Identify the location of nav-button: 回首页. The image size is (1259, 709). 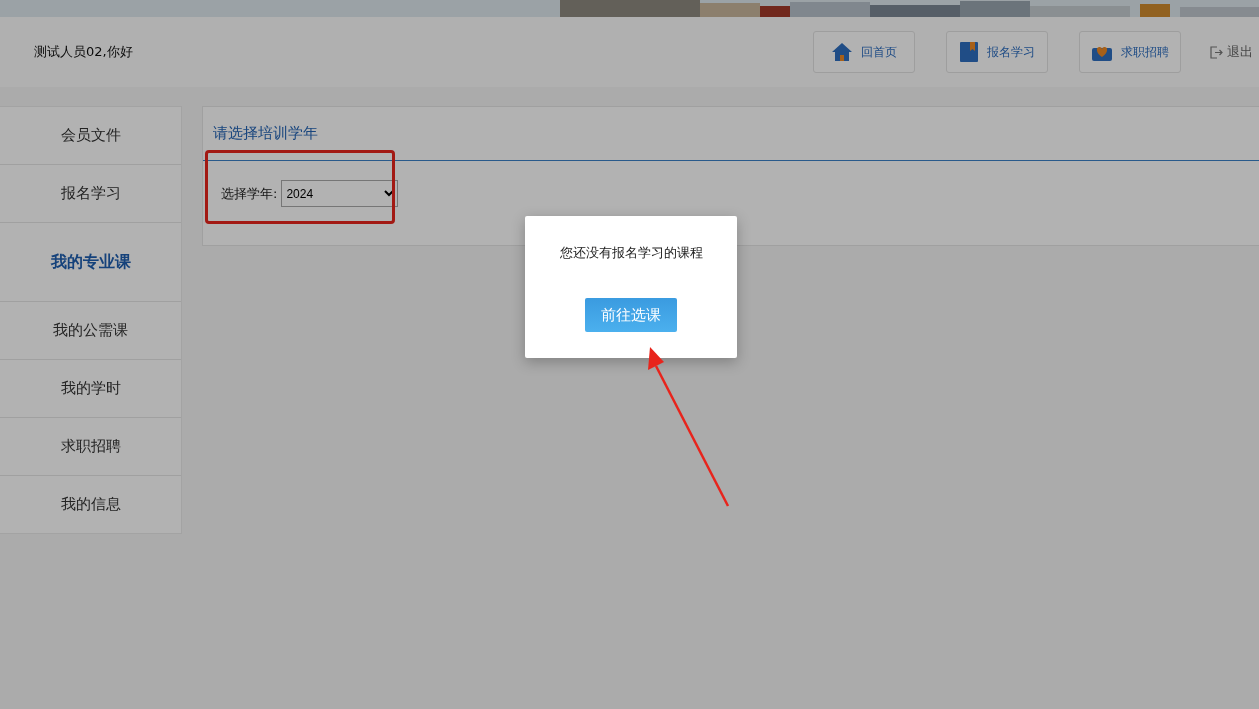
(864, 52).